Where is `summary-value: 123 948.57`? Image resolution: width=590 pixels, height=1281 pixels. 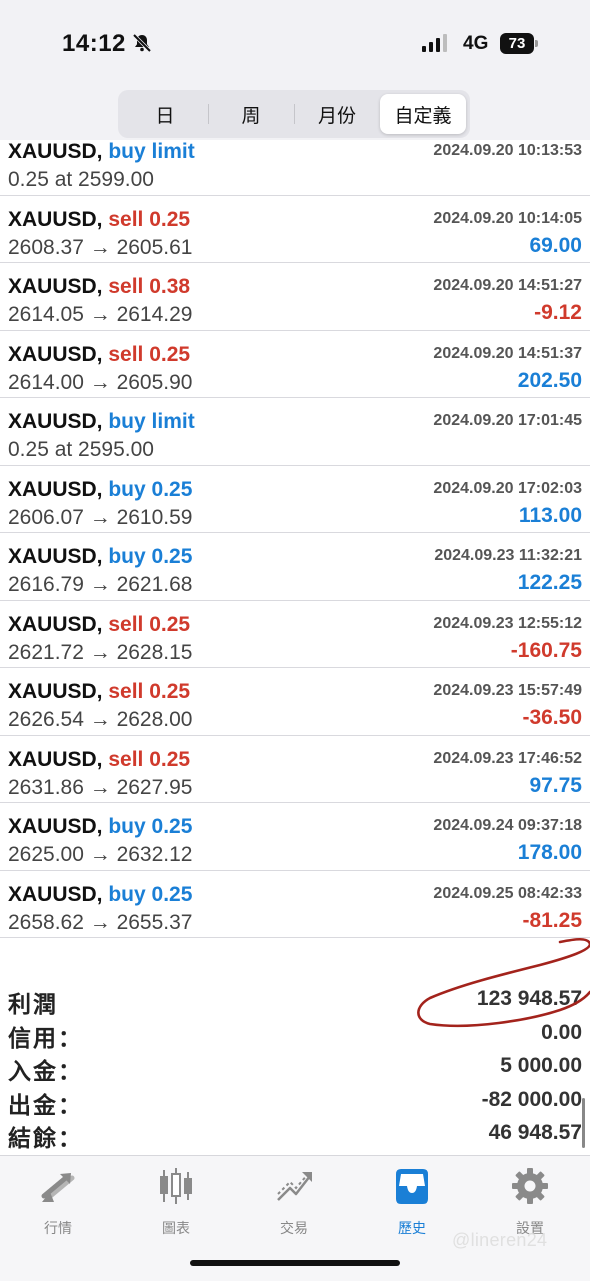
summary-value: 123 948.57 is located at coordinates (529, 998).